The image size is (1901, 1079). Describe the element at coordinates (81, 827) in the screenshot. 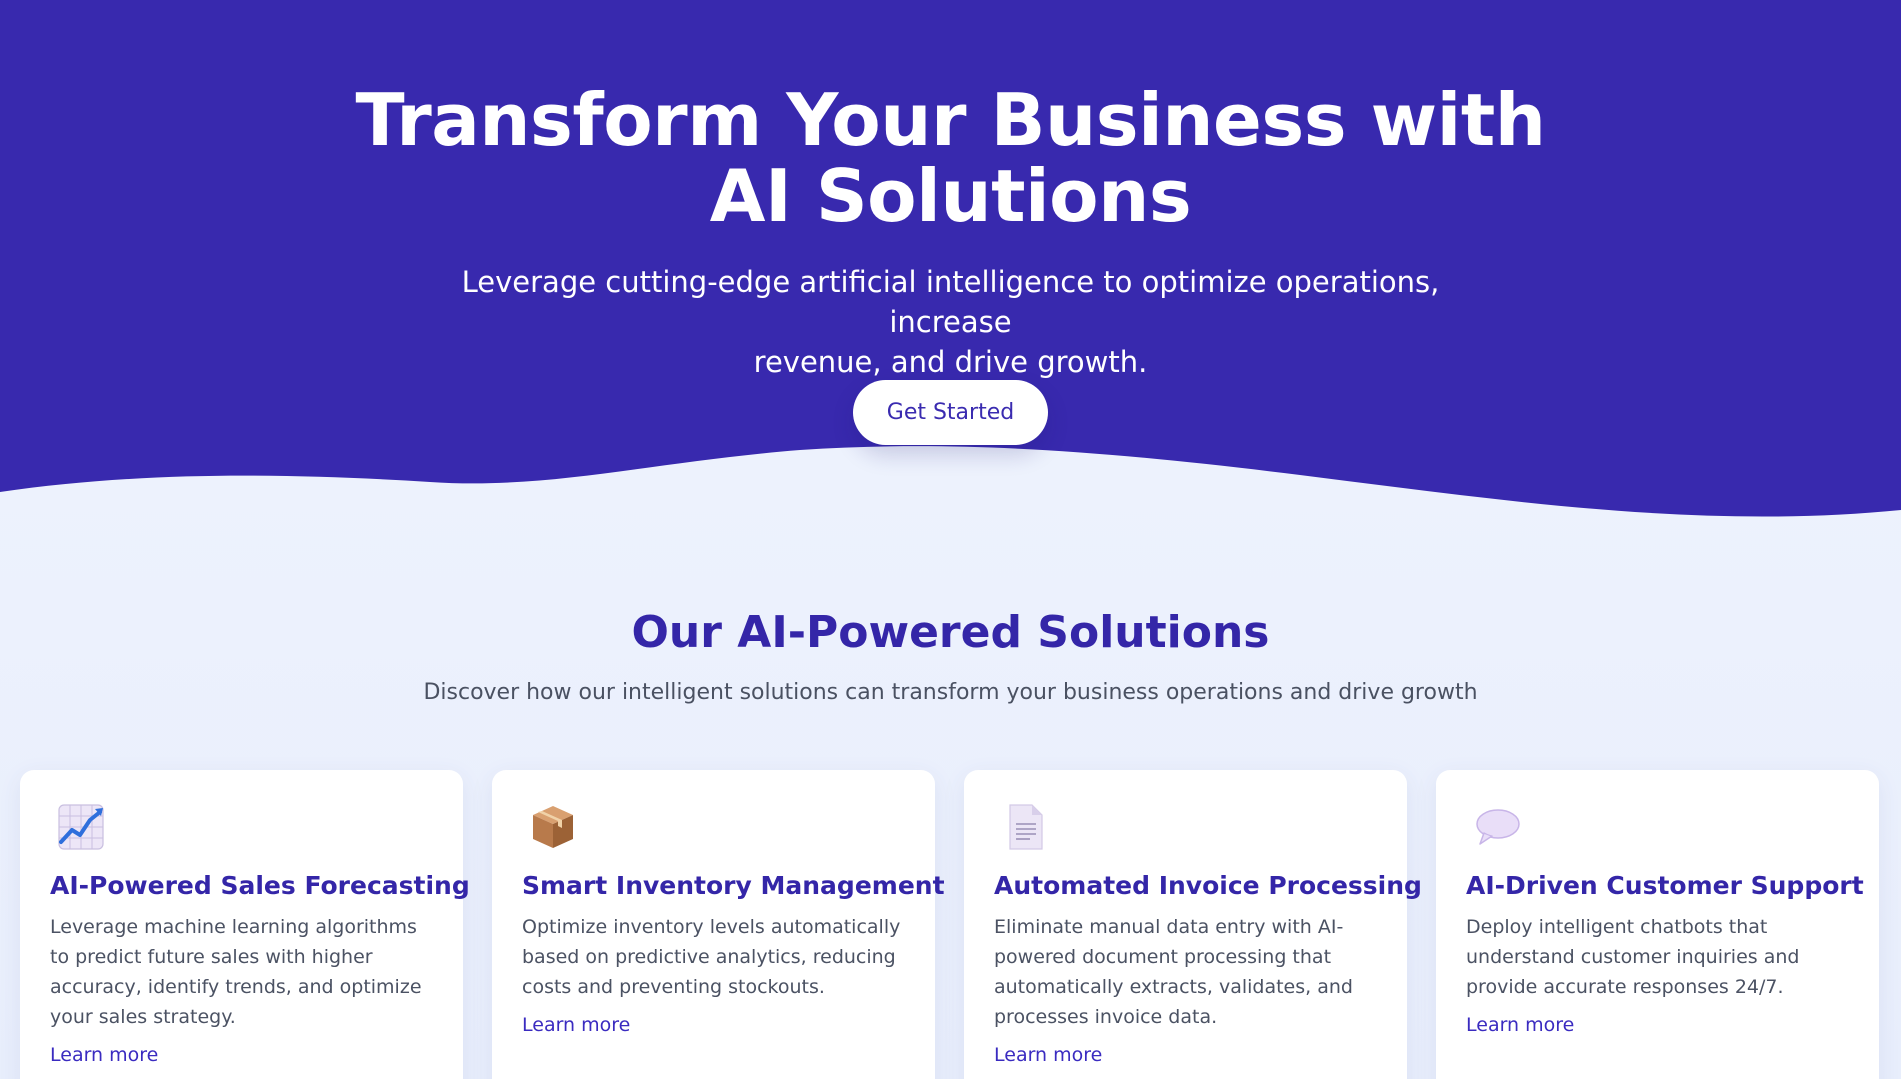

I see `chart-increasing-icon` at that location.